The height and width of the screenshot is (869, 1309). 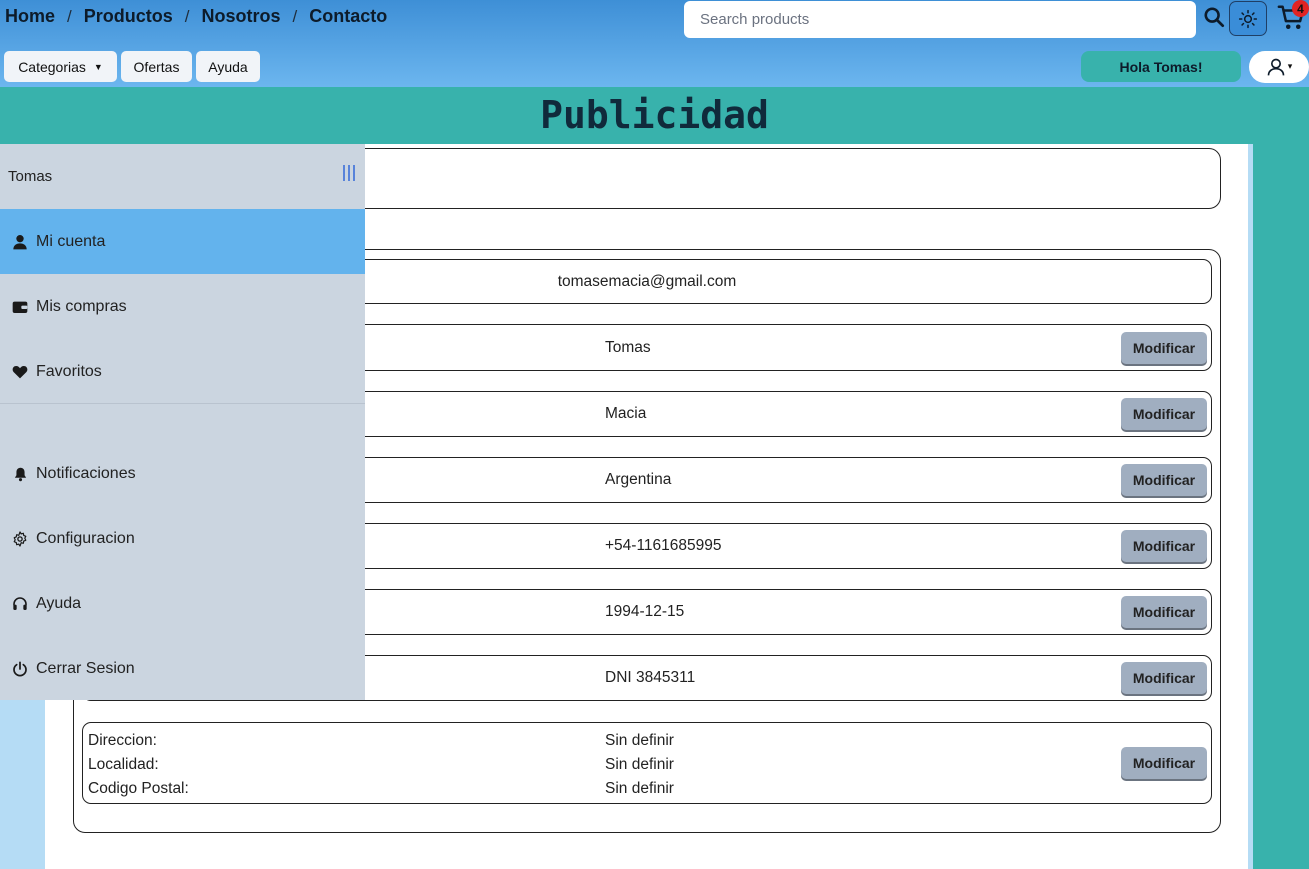 What do you see at coordinates (52, 66) in the screenshot?
I see `categorias-label: Categorias` at bounding box center [52, 66].